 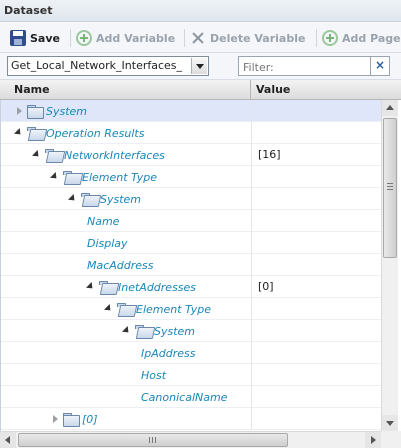 What do you see at coordinates (103, 221) in the screenshot?
I see `tree-node-label: Name` at bounding box center [103, 221].